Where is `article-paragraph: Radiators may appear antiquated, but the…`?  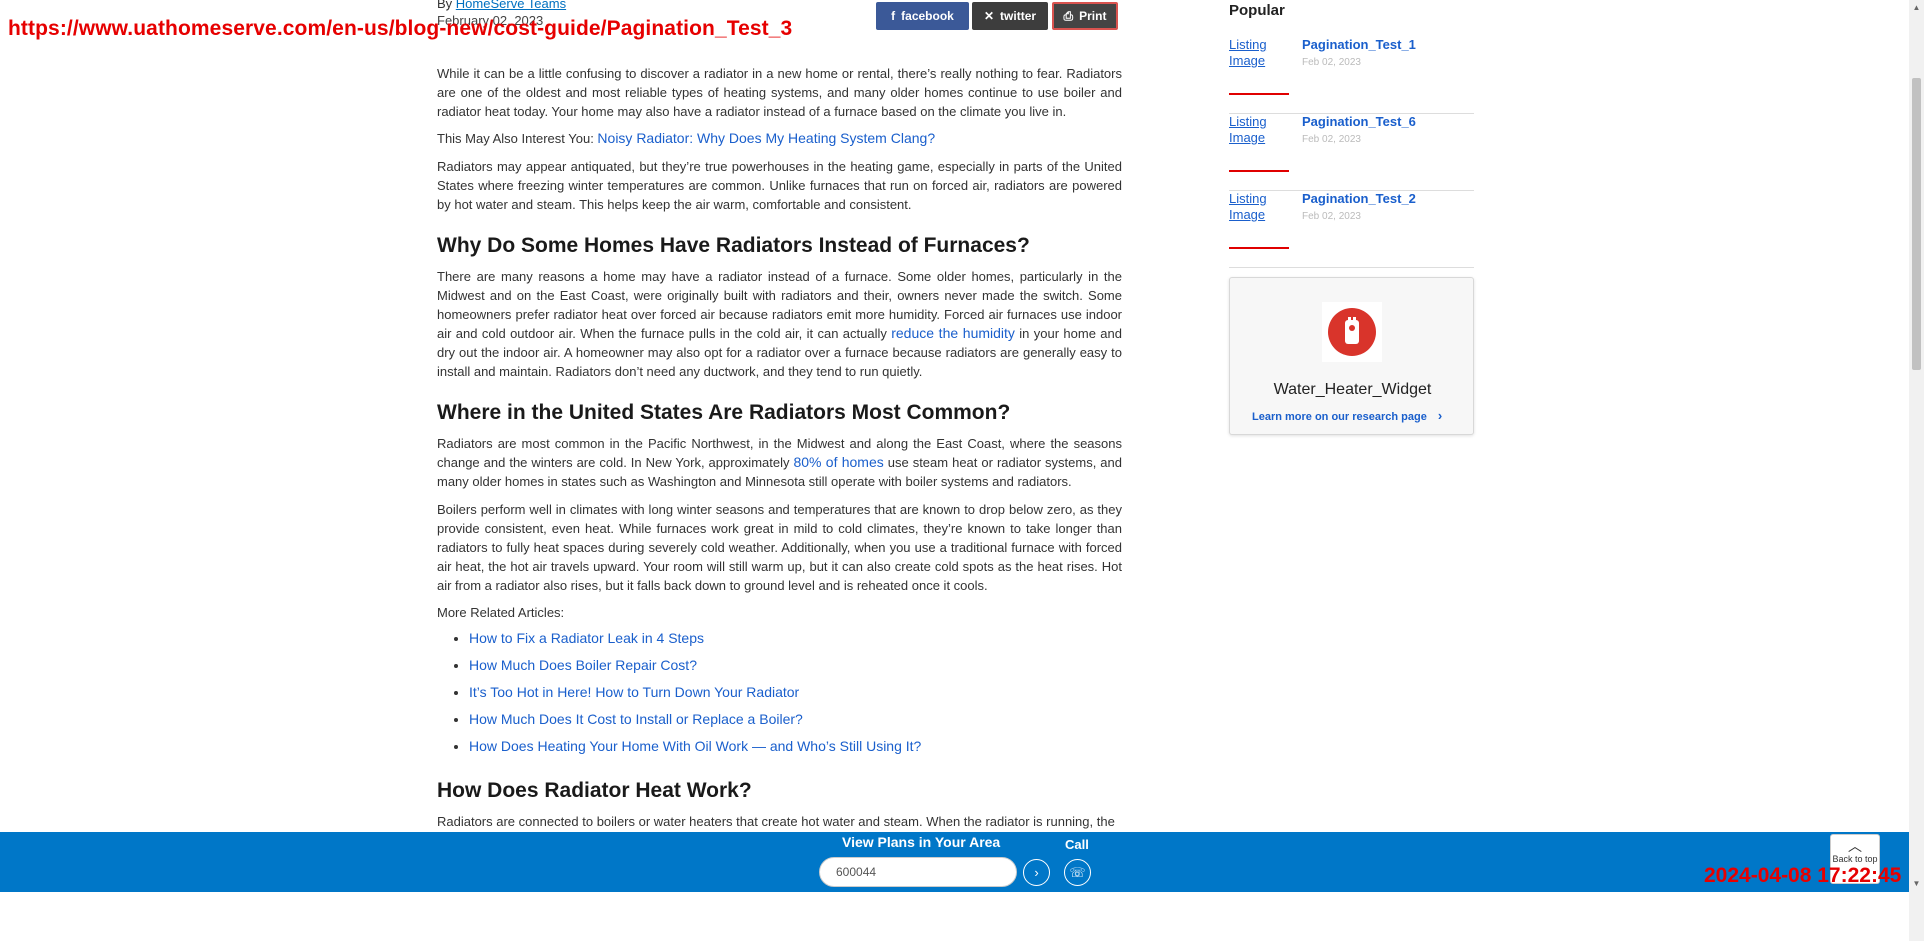
article-paragraph: Radiators may appear antiquated, but the… is located at coordinates (779, 185).